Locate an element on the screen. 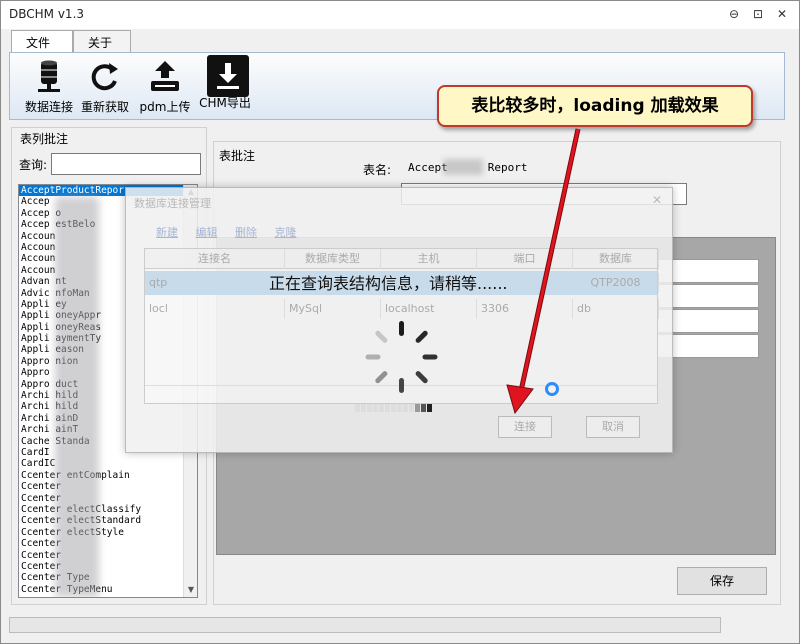  progress-bar is located at coordinates (365, 625).